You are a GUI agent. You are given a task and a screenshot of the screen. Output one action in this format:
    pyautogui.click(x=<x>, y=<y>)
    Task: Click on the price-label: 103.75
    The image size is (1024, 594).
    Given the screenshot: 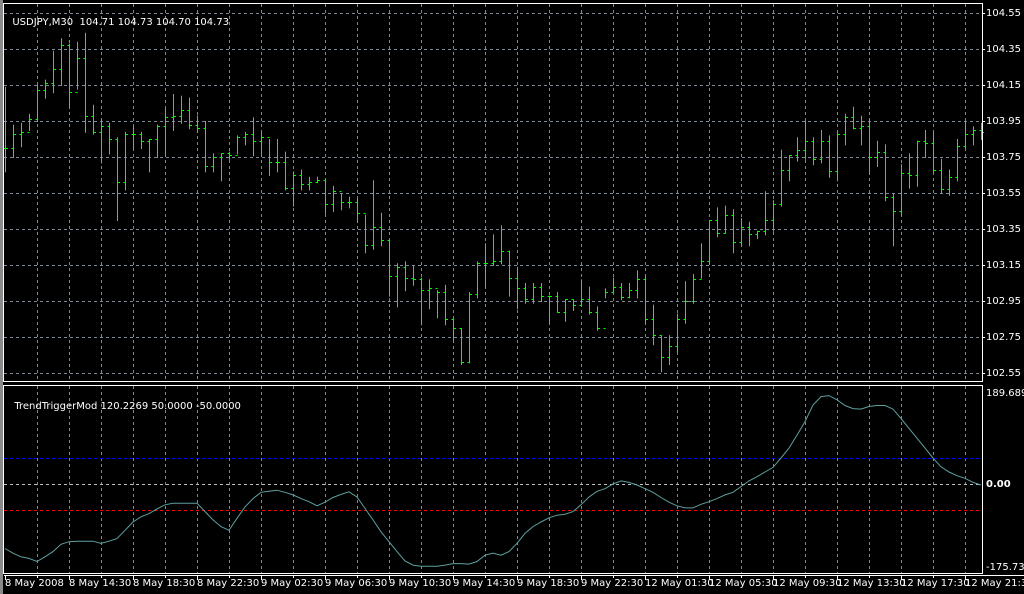 What is the action you would take?
    pyautogui.click(x=1003, y=157)
    